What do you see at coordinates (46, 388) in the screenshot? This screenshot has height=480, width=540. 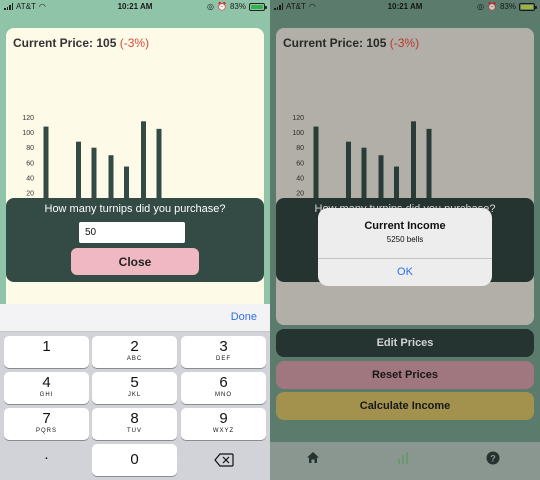 I see `key-4: 4 GHI` at bounding box center [46, 388].